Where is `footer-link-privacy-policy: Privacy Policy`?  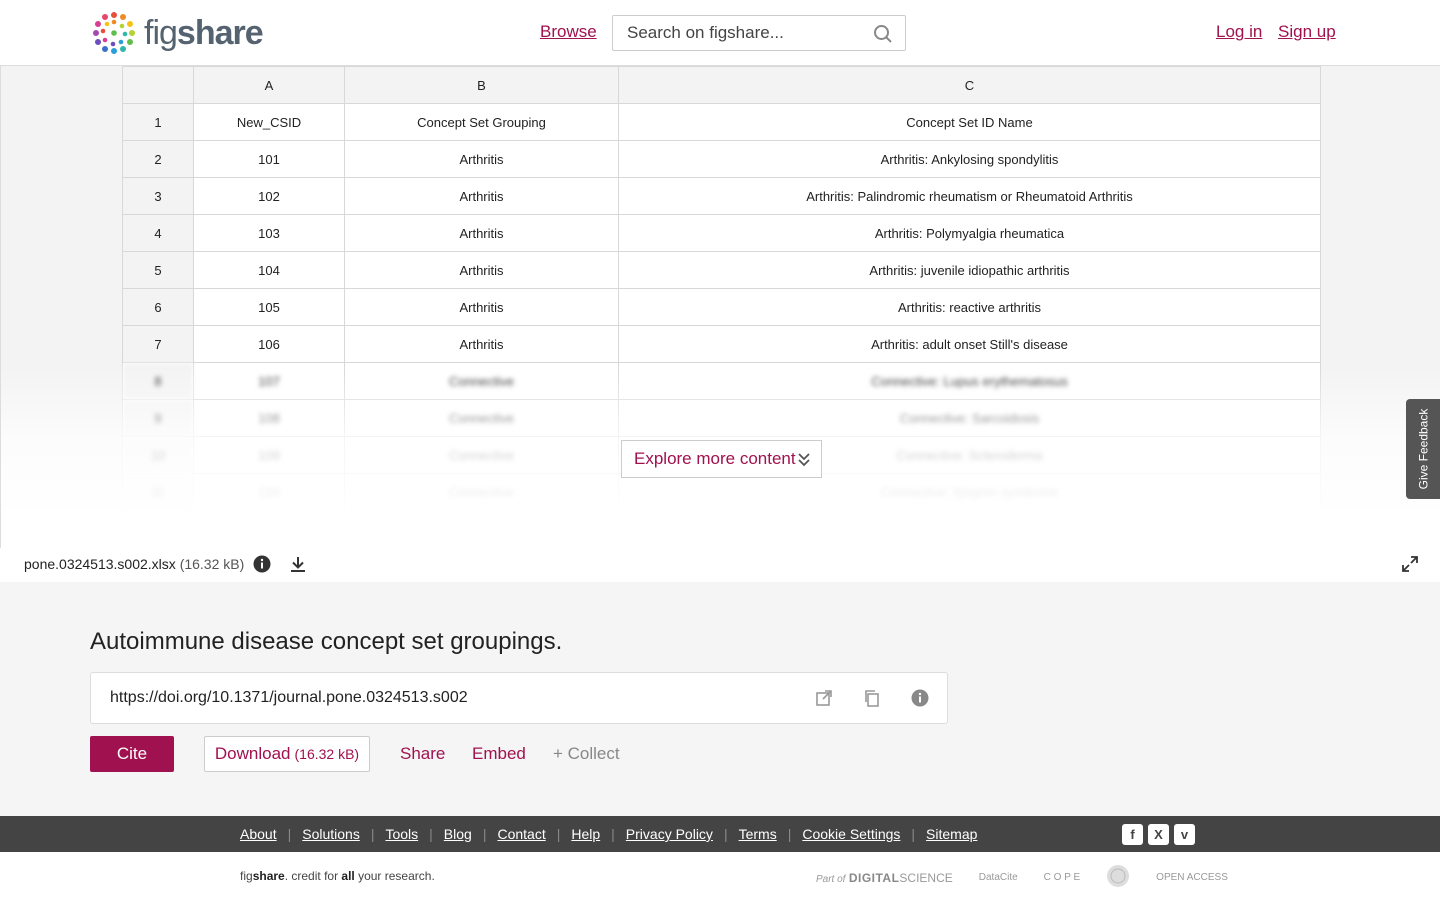
footer-link-privacy-policy: Privacy Policy is located at coordinates (669, 834).